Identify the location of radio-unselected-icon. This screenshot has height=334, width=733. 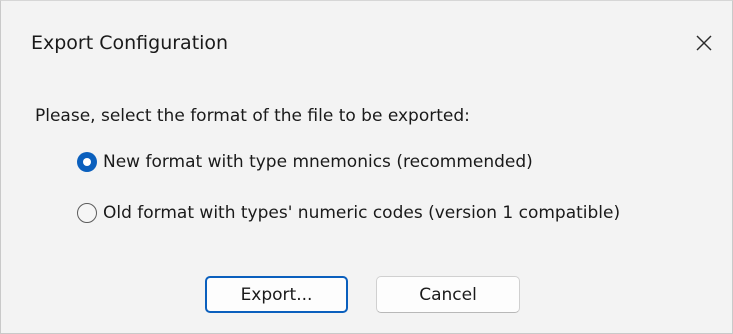
(87, 213).